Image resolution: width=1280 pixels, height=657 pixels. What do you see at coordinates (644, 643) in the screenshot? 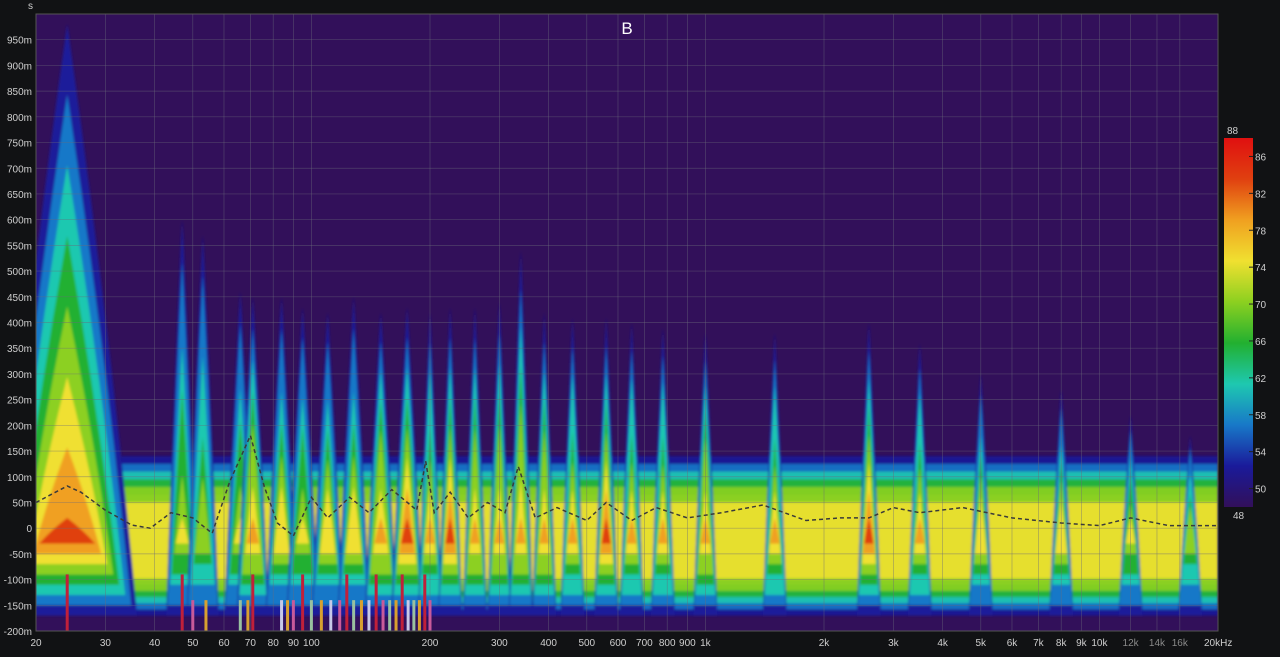
I see `x-tick-label: 700` at bounding box center [644, 643].